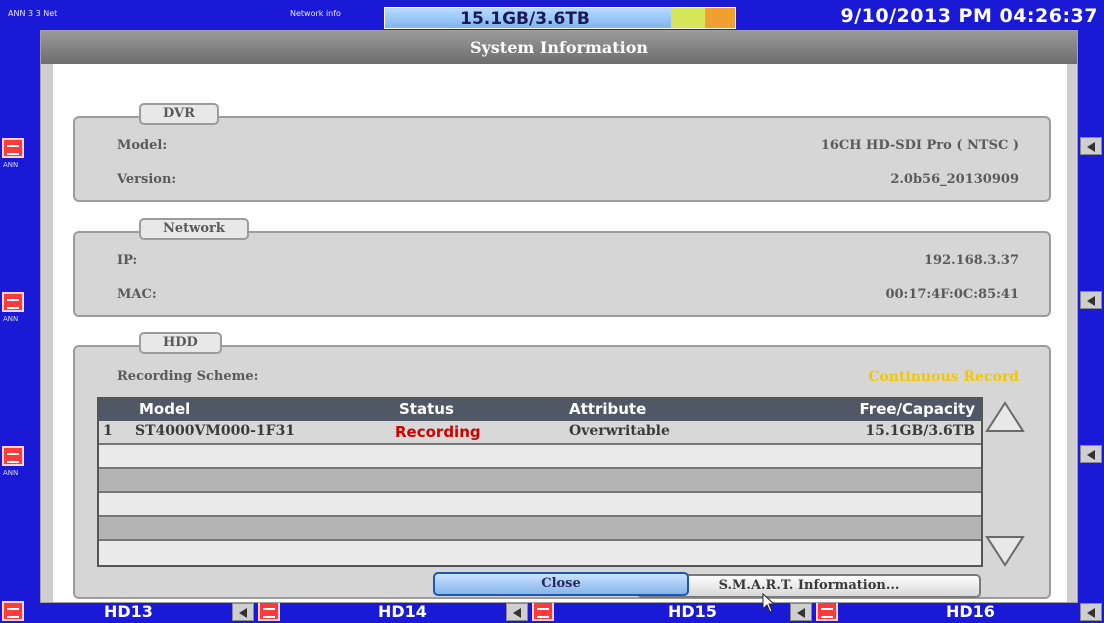  What do you see at coordinates (970, 611) in the screenshot?
I see `channel-hd16: HD16` at bounding box center [970, 611].